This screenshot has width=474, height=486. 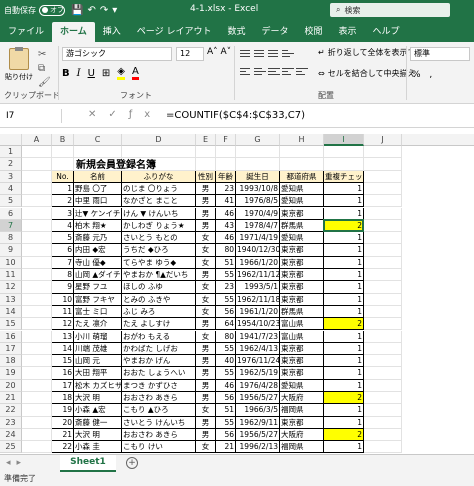 What do you see at coordinates (88, 463) in the screenshot?
I see `sheet-tab: Sheet1` at bounding box center [88, 463].